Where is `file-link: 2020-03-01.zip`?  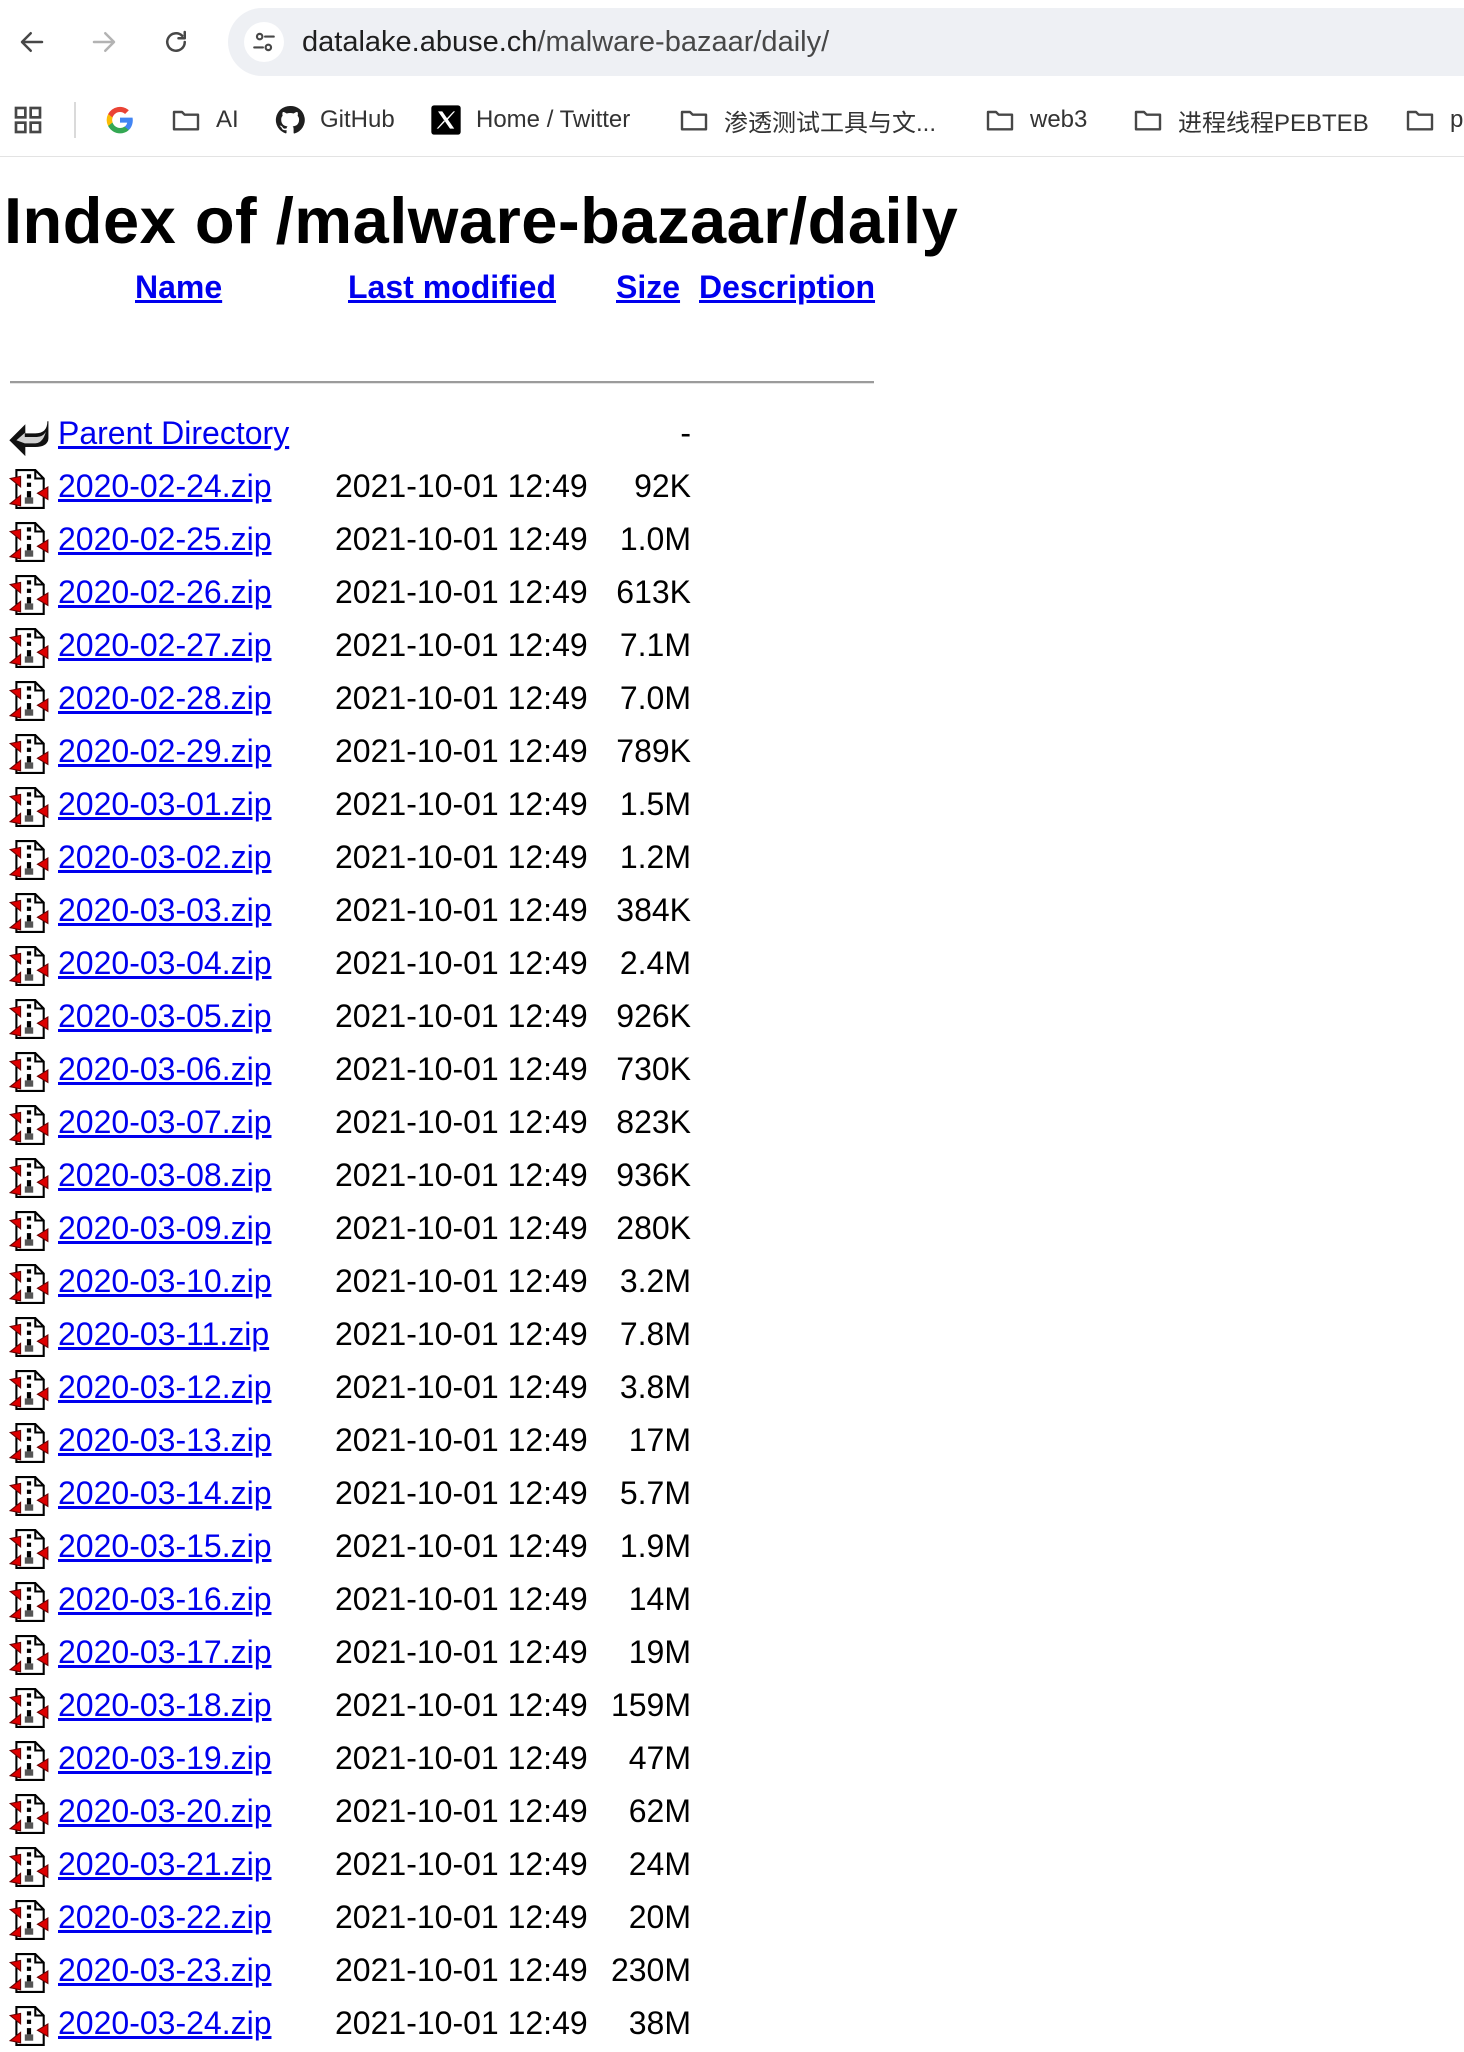 file-link: 2020-03-01.zip is located at coordinates (164, 804).